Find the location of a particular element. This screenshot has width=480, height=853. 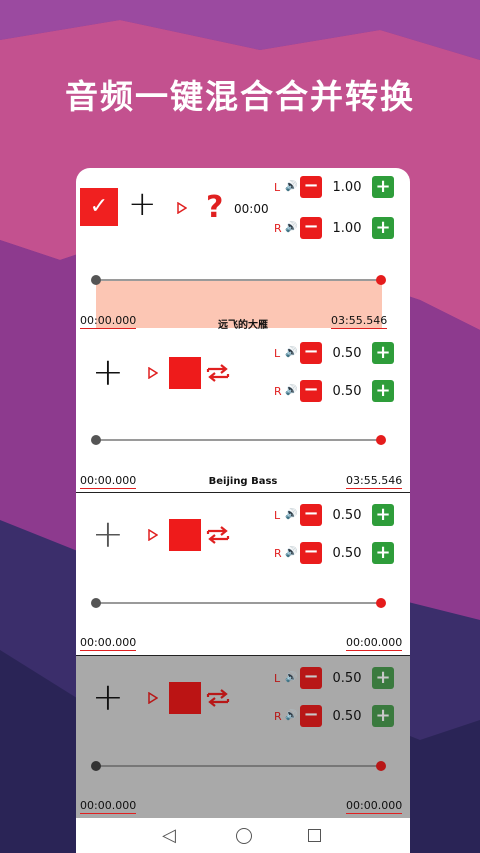

track-title: 远飞的大雁 is located at coordinates (243, 325).